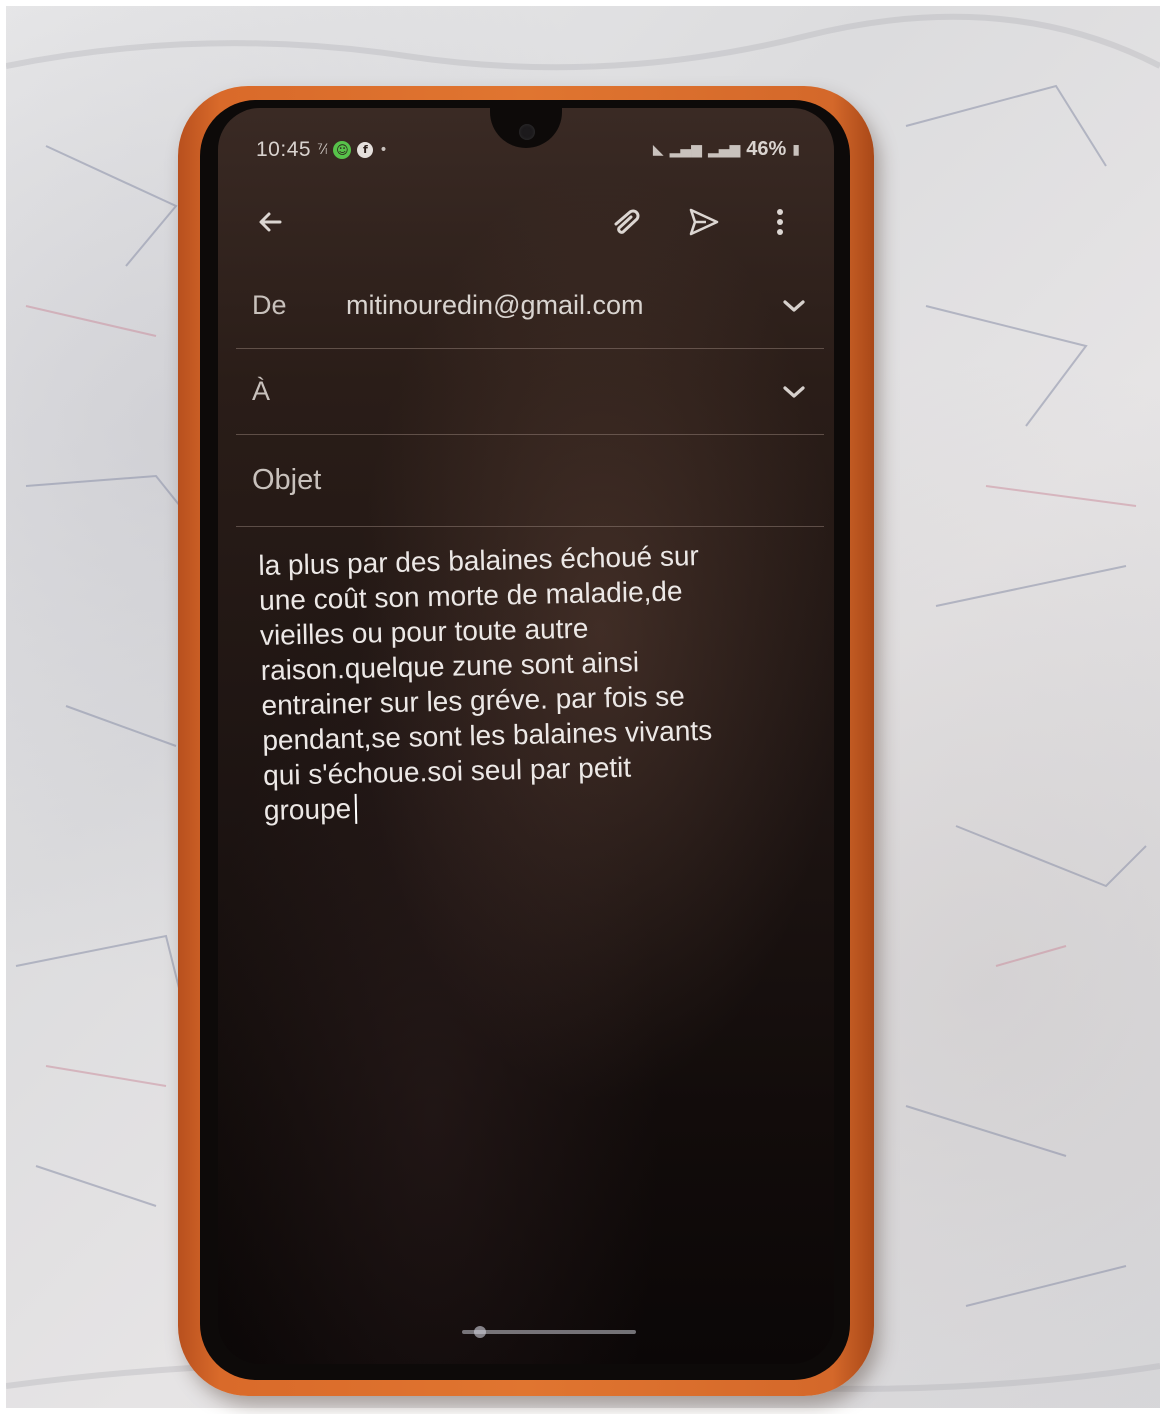  I want to click on from-chevron-down-icon, so click(794, 306).